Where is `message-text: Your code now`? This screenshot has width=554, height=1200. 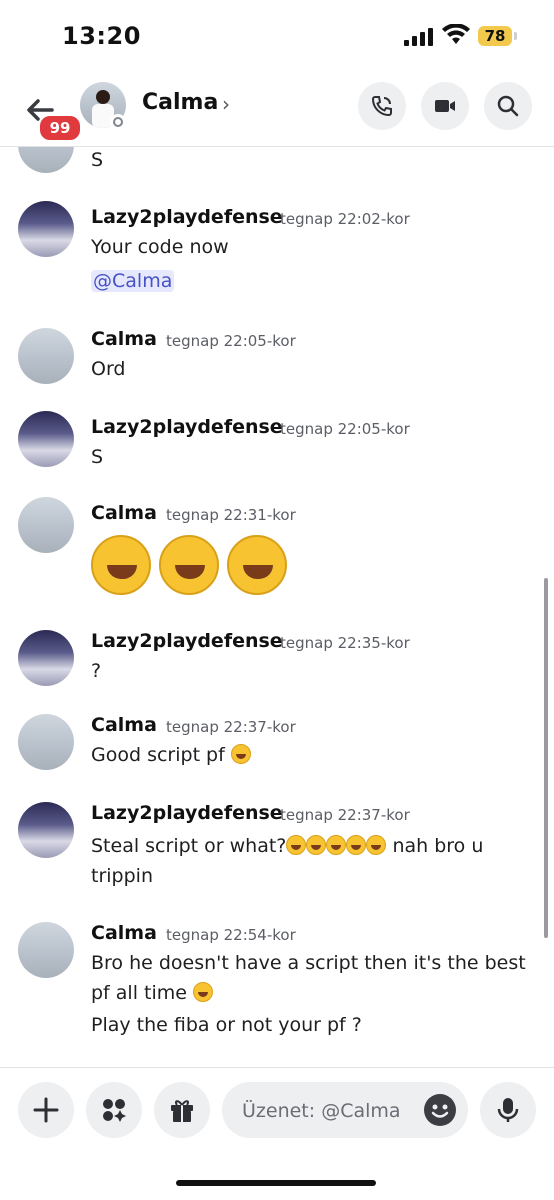
message-text: Your code now is located at coordinates (160, 247).